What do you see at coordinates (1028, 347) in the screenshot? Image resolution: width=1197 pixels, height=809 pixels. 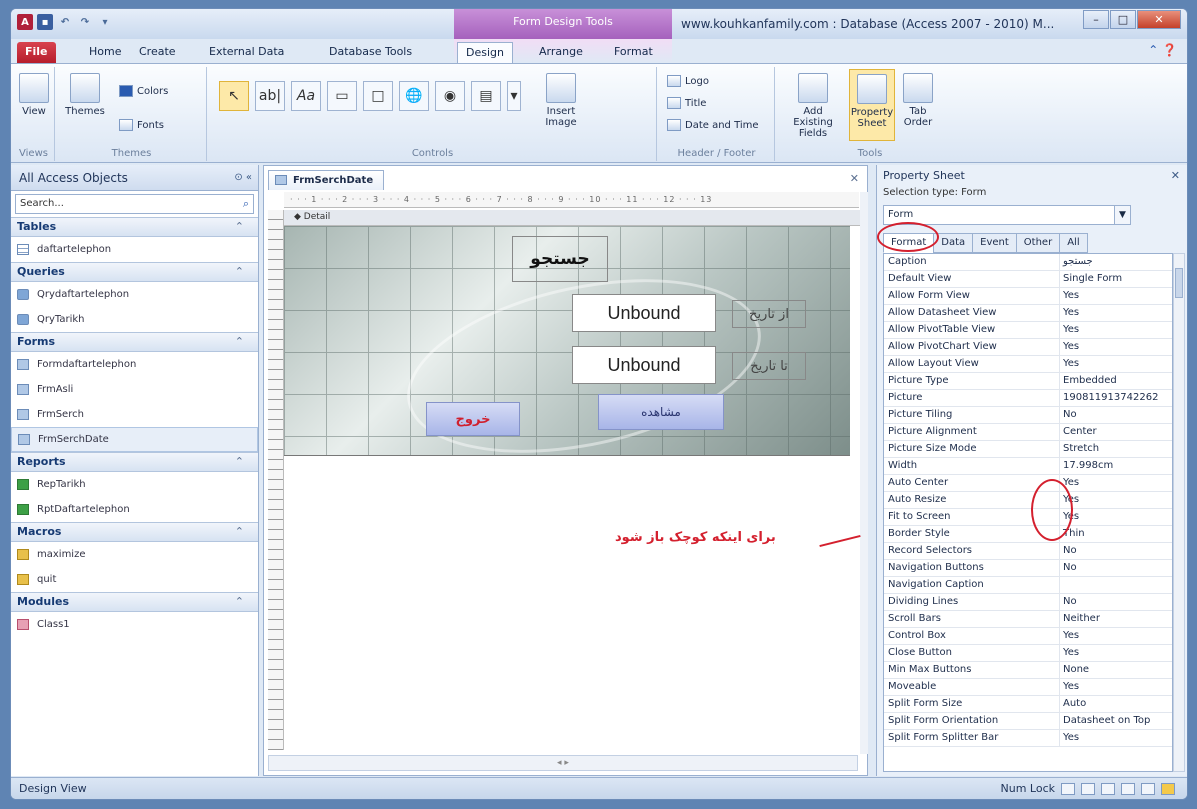 I see `property-row: Allow PivotChart View Yes` at bounding box center [1028, 347].